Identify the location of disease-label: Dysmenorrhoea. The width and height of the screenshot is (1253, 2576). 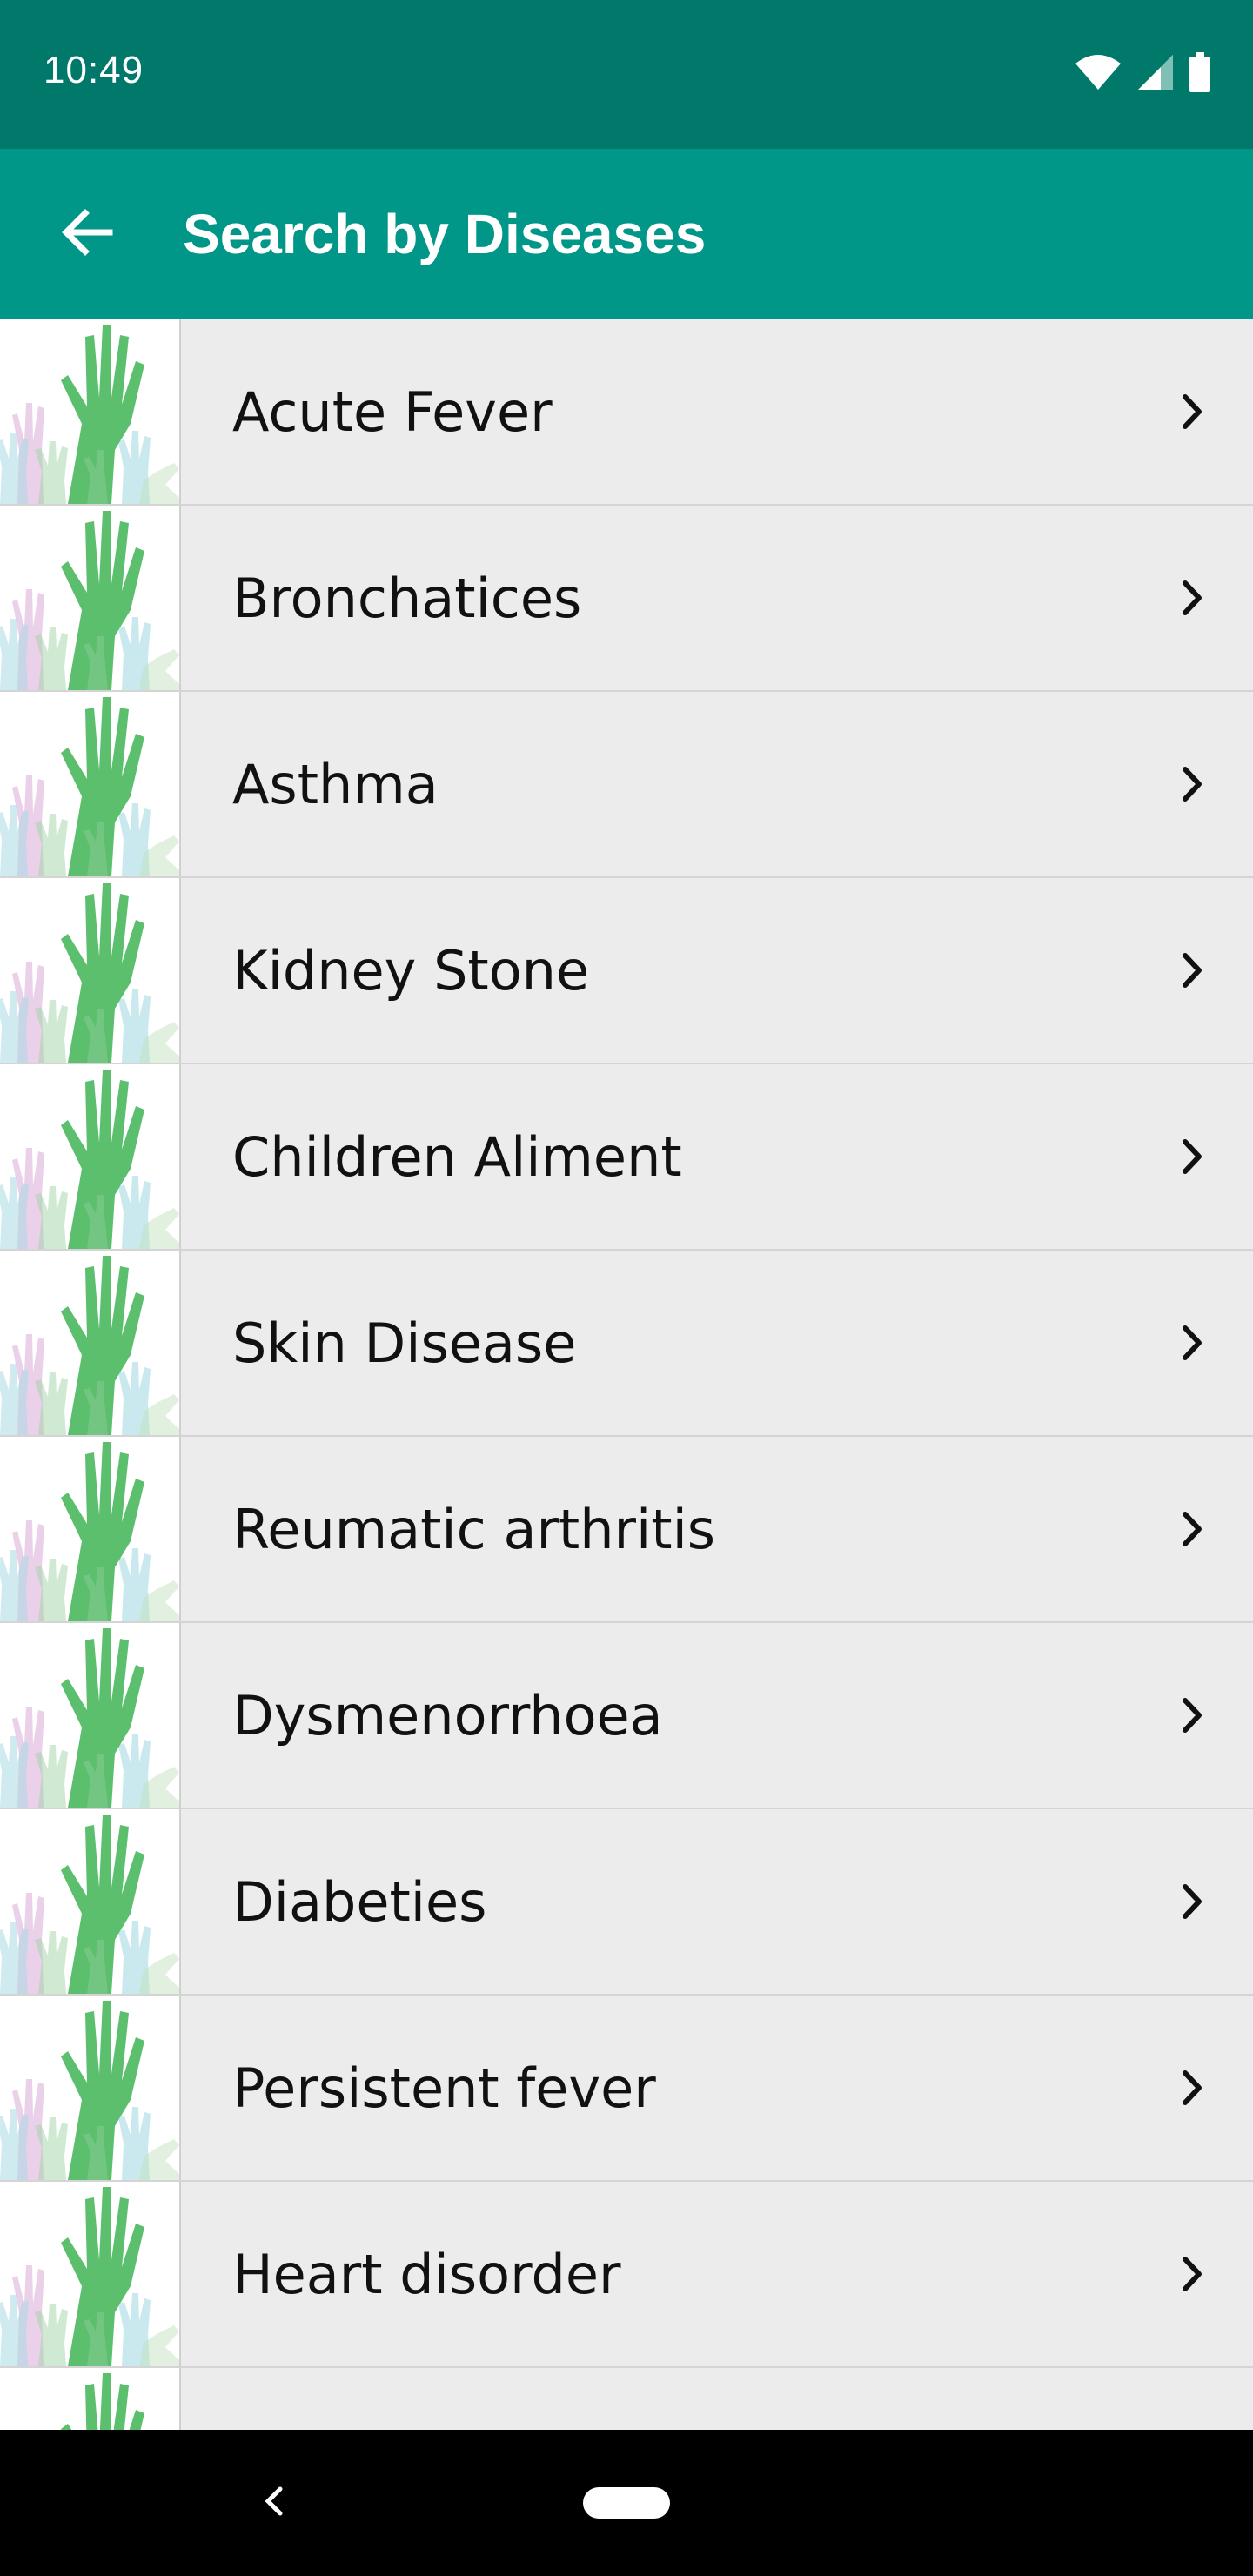
(448, 1716).